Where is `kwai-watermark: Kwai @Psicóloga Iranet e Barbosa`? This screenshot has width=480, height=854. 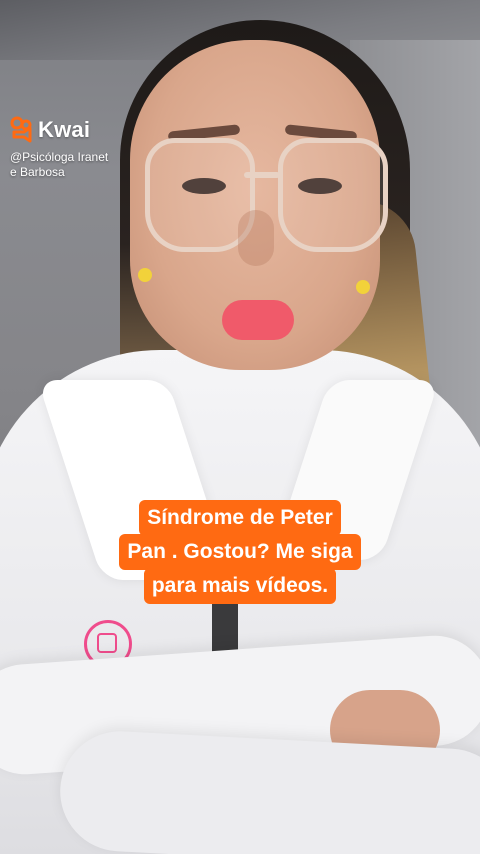 kwai-watermark: Kwai @Psicóloga Iranet e Barbosa is located at coordinates (59, 148).